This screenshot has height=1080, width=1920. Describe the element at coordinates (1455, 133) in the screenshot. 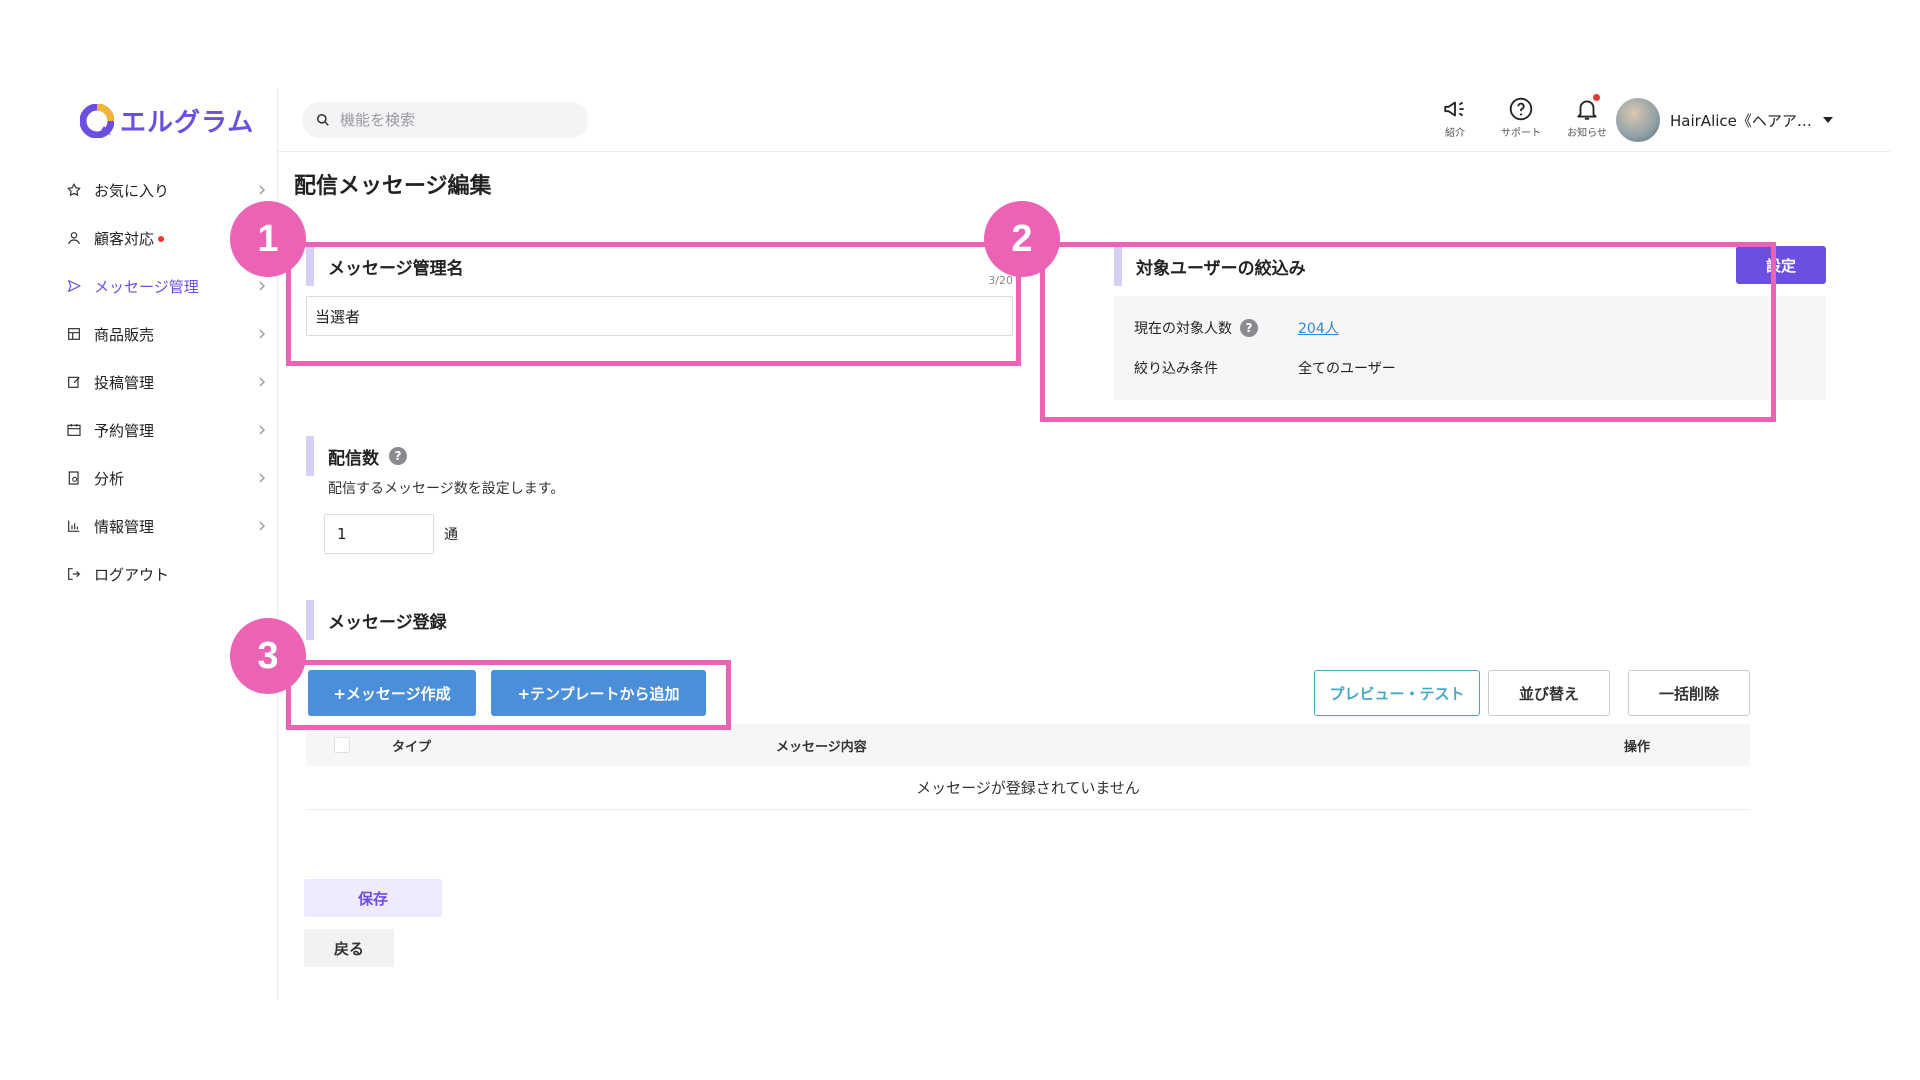

I see `referral-caption: 紹介` at that location.